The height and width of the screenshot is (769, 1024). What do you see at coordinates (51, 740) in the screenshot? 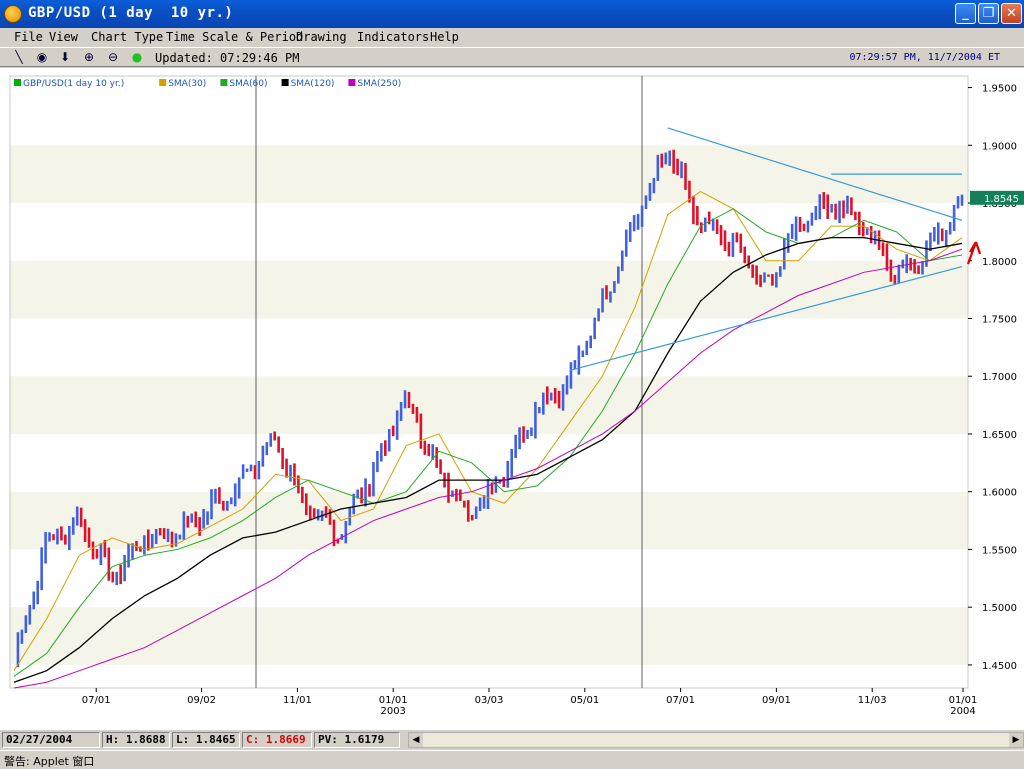
I see `status-date: 02/27/2004` at bounding box center [51, 740].